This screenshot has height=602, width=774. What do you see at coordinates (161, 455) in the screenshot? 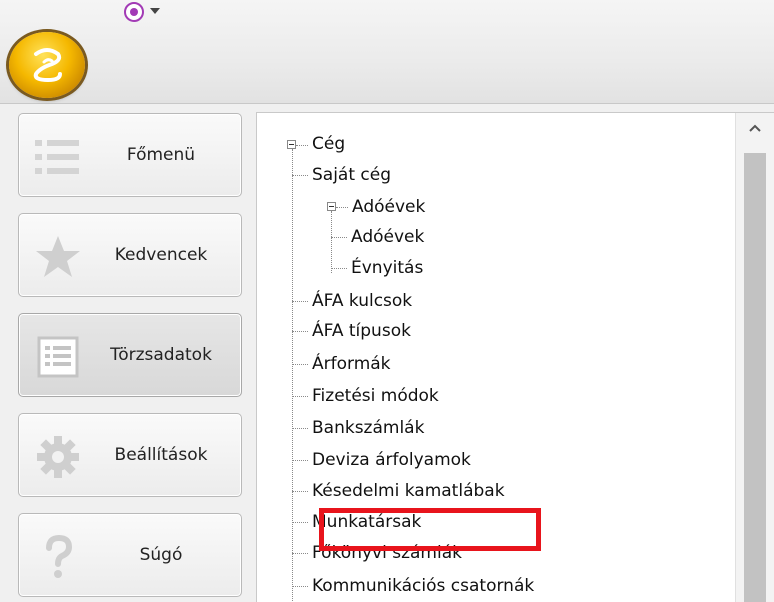
I see `nav-label: Beállítások` at bounding box center [161, 455].